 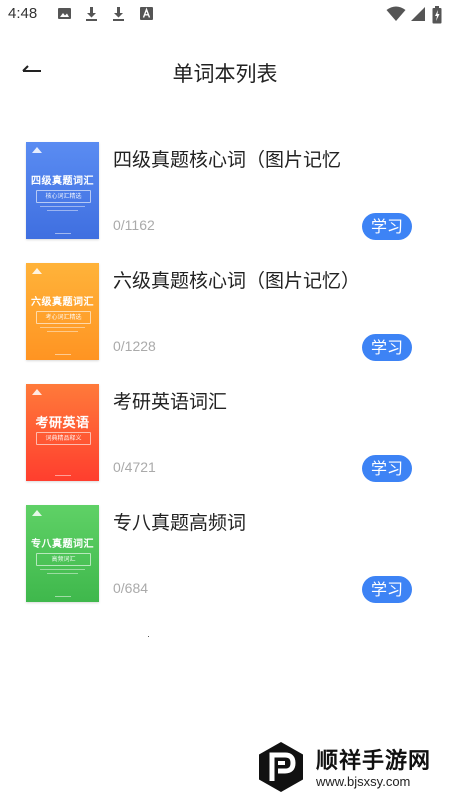 I want to click on cover-title: 六级真题词汇, so click(x=62, y=302).